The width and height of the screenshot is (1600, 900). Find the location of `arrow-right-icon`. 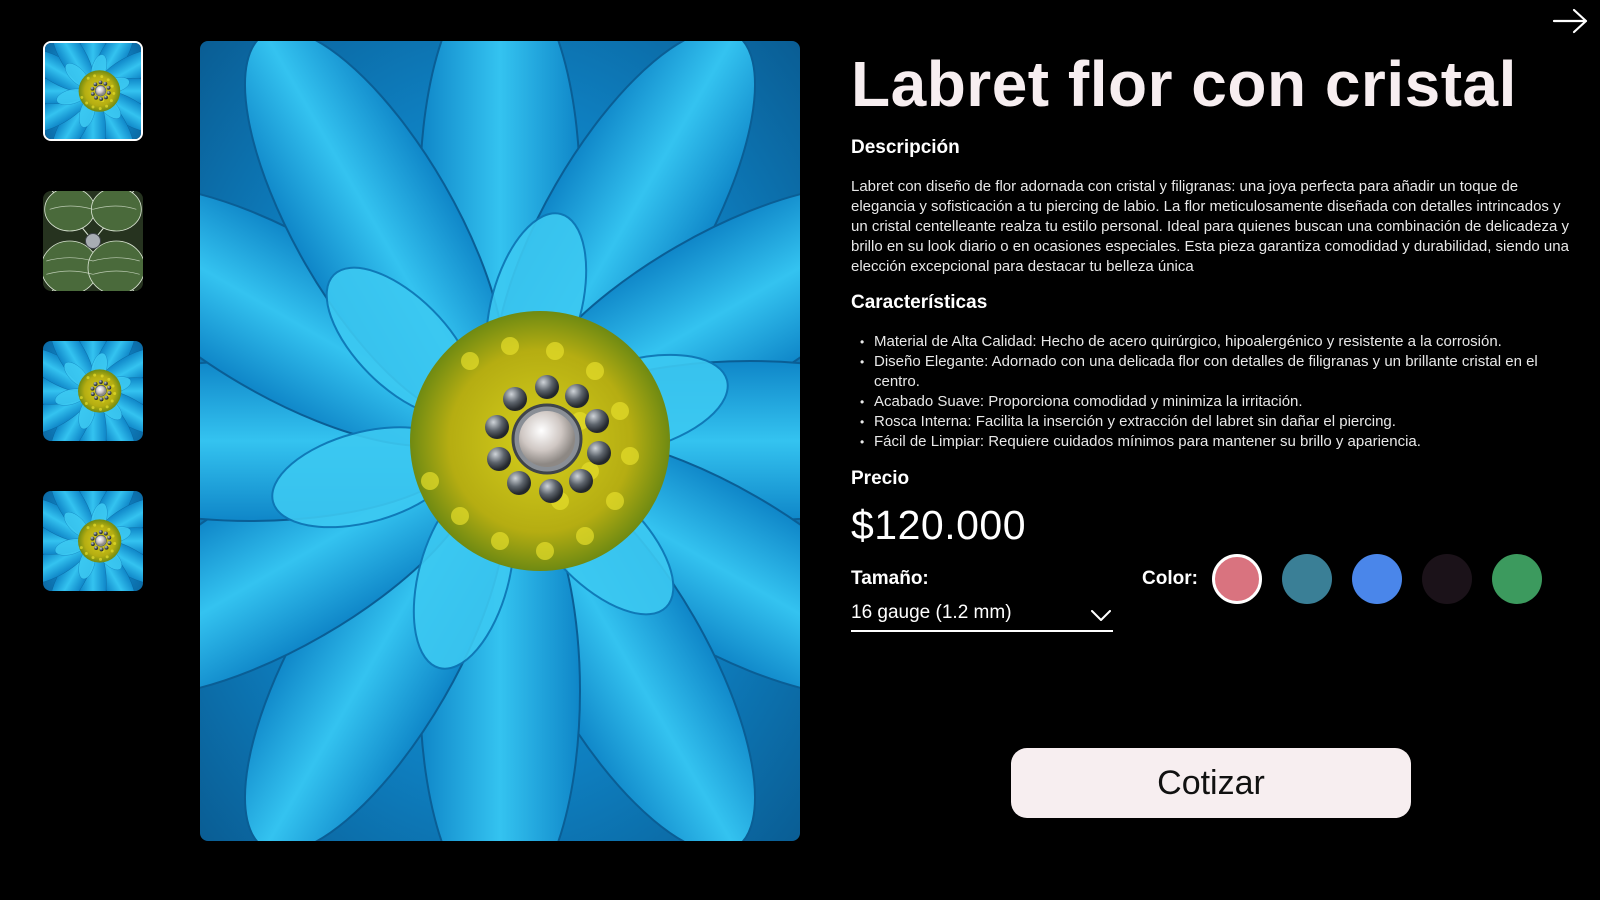

arrow-right-icon is located at coordinates (1571, 21).